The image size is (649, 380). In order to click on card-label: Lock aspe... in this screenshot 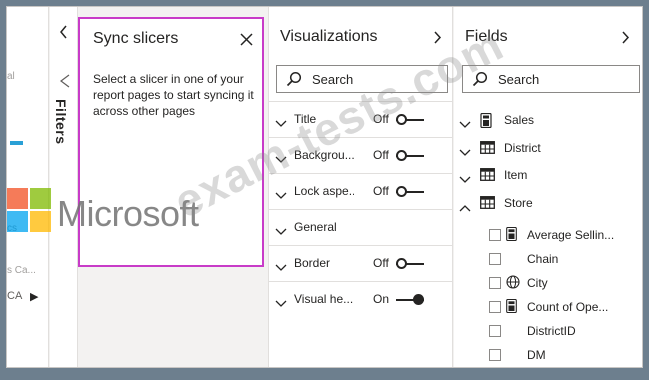, I will do `click(324, 191)`.